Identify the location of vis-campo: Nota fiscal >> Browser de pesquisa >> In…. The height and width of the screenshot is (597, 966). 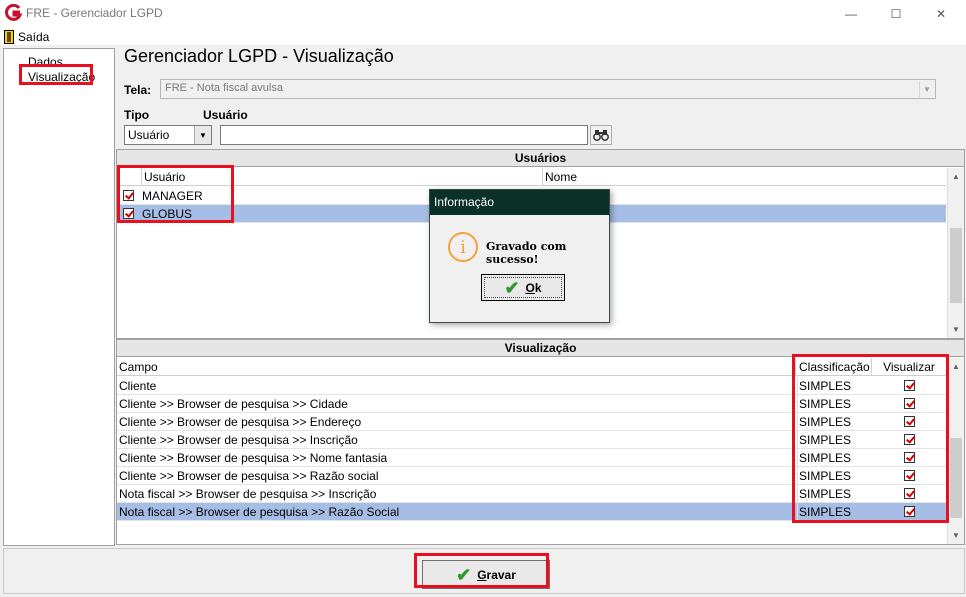
(248, 494).